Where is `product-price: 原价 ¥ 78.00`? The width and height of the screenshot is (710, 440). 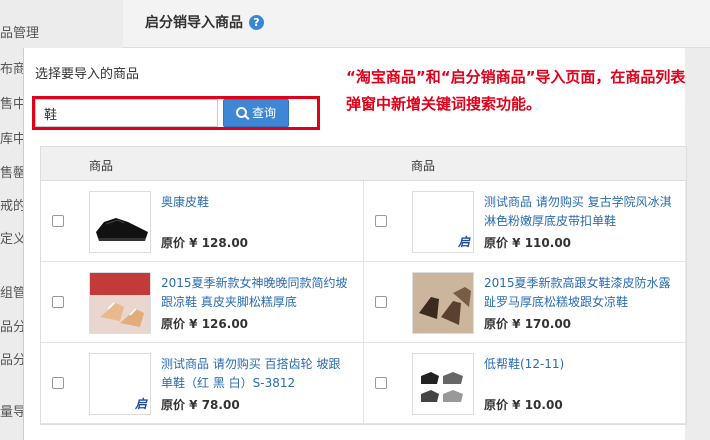 product-price: 原价 ¥ 78.00 is located at coordinates (200, 405).